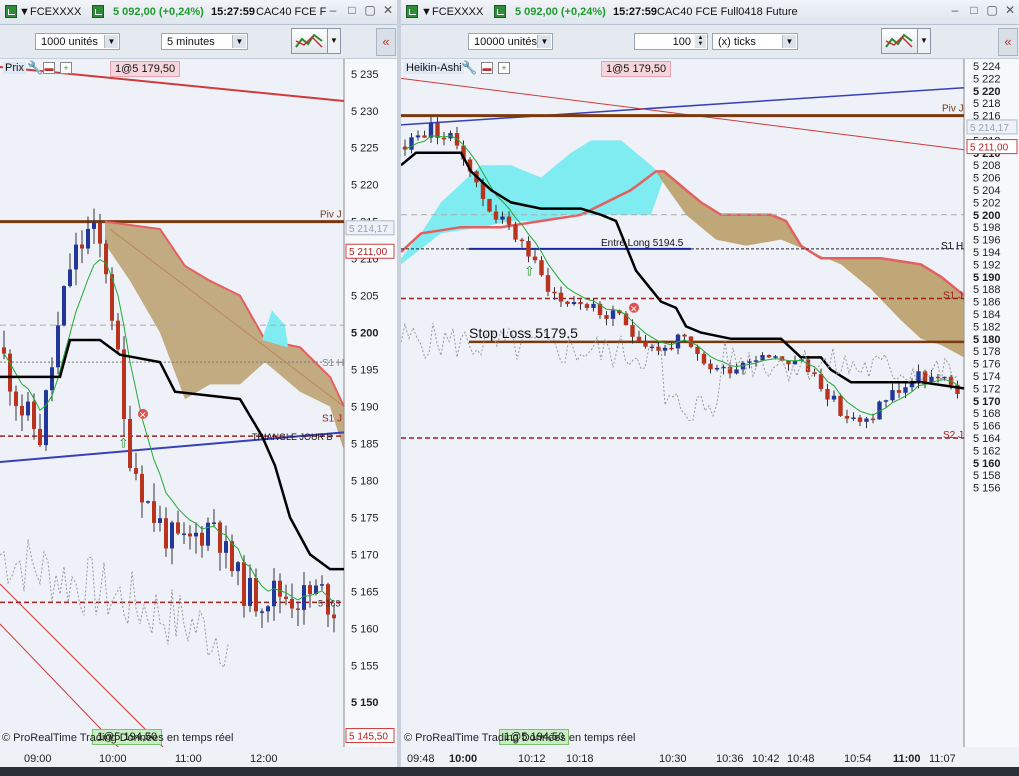 Image resolution: width=1019 pixels, height=776 pixels. What do you see at coordinates (700, 41) in the screenshot?
I see `spinner-icon: ▲ ▼` at bounding box center [700, 41].